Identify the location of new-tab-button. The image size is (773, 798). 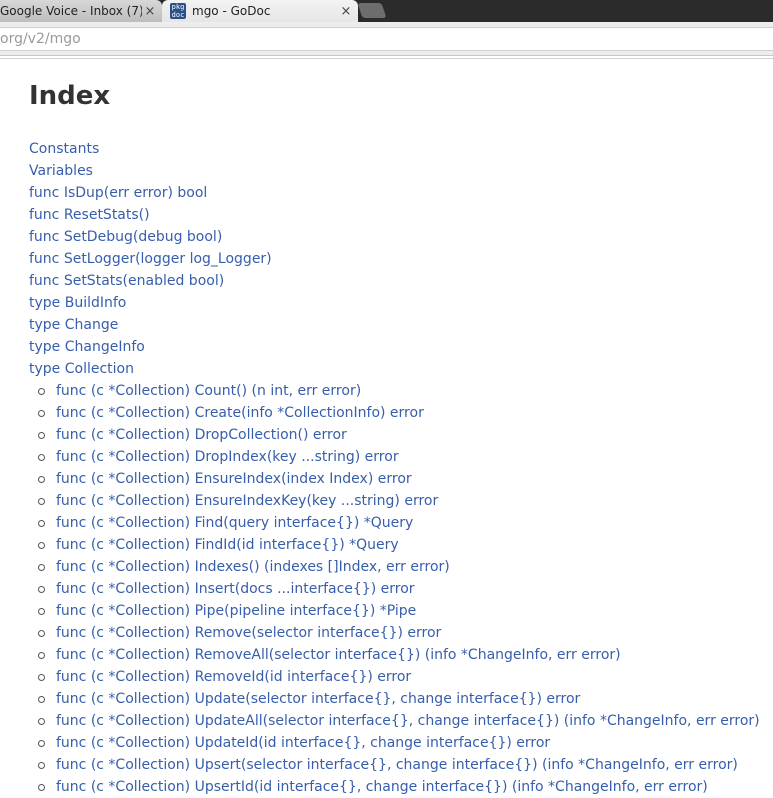
(372, 10).